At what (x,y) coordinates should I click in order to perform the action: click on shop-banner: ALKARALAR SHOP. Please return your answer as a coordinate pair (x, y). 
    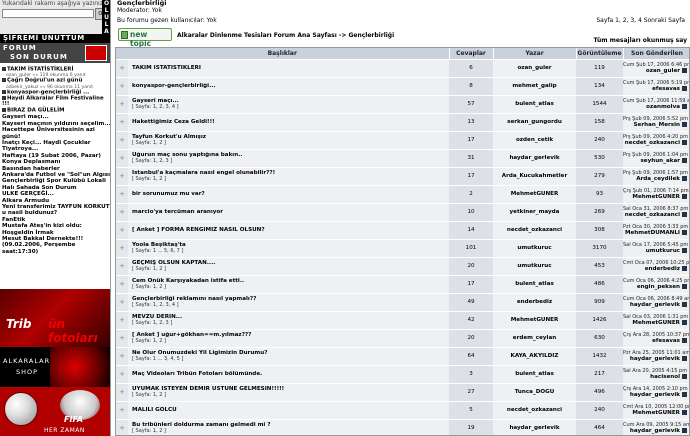
    Looking at the image, I should click on (55, 367).